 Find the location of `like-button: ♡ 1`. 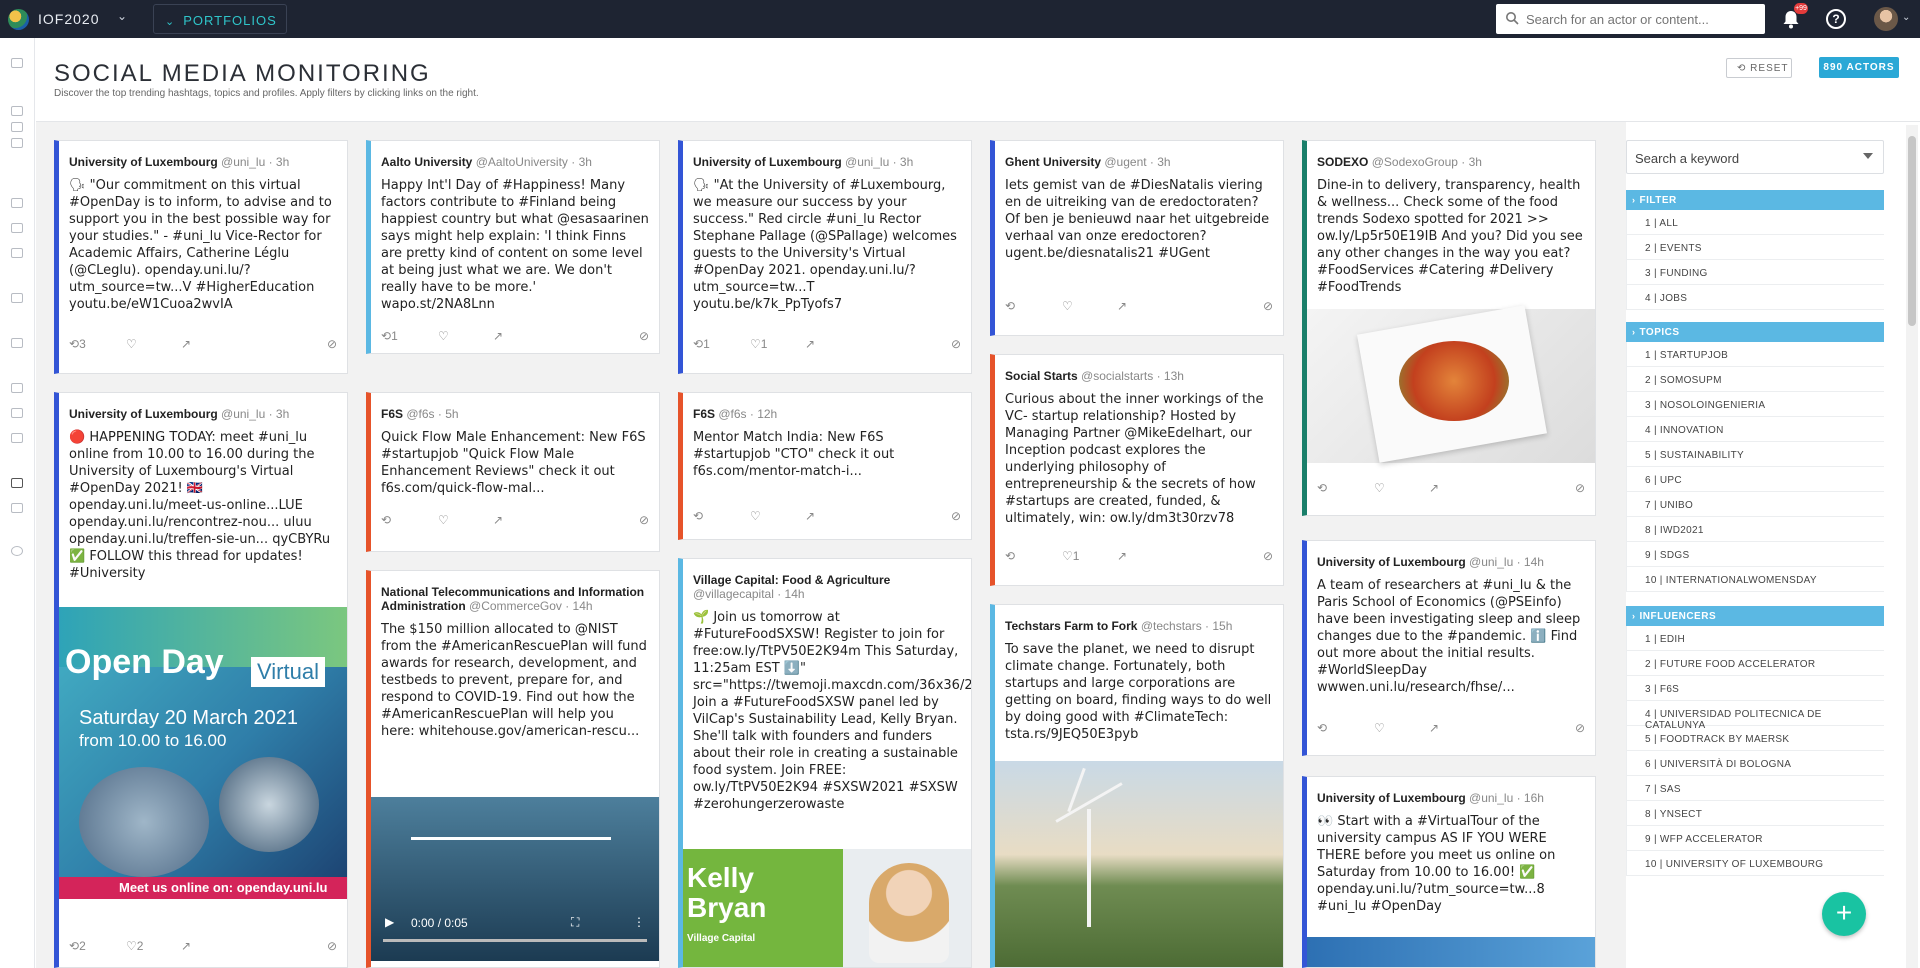

like-button: ♡ 1 is located at coordinates (758, 344).